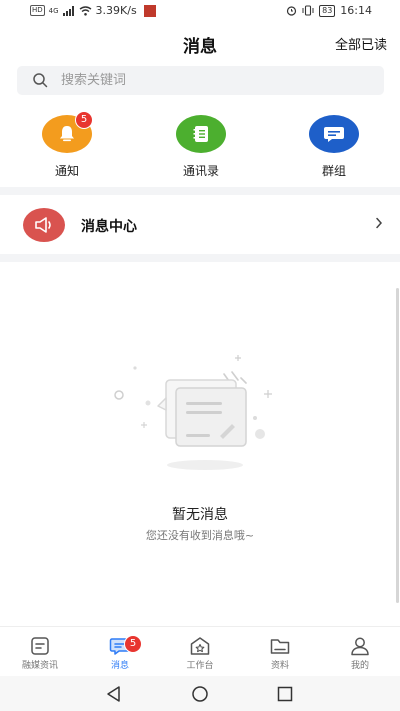  I want to click on status-right: 83 16:14, so click(329, 10).